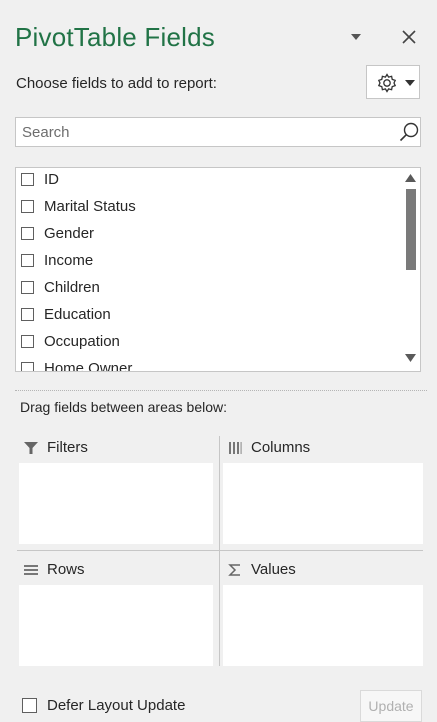  I want to click on search-box, so click(218, 132).